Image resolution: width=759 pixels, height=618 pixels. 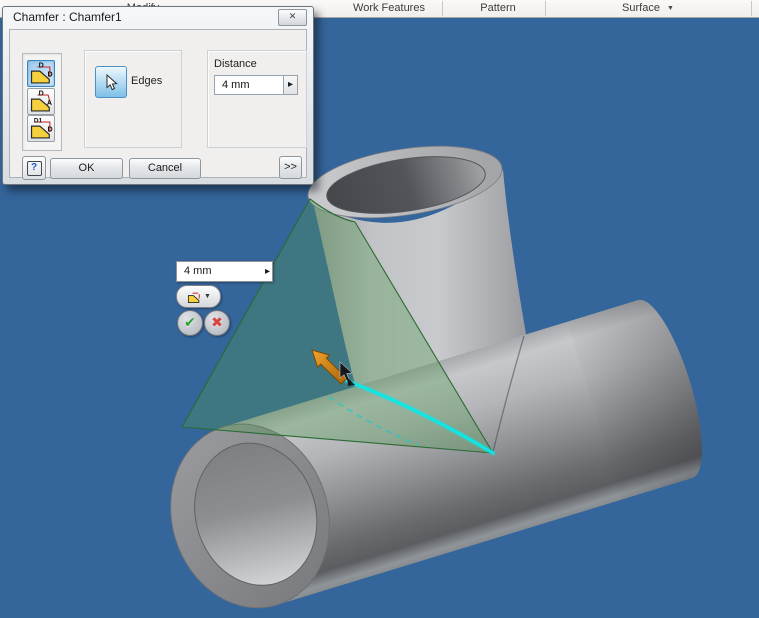 What do you see at coordinates (249, 85) in the screenshot?
I see `distance-input: 4 mm` at bounding box center [249, 85].